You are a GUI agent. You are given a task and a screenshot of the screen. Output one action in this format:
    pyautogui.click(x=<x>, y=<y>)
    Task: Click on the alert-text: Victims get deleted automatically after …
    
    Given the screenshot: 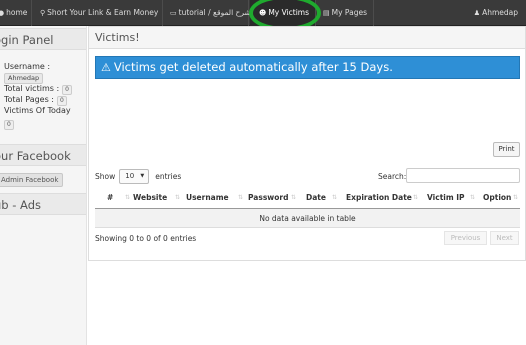 What is the action you would take?
    pyautogui.click(x=253, y=67)
    